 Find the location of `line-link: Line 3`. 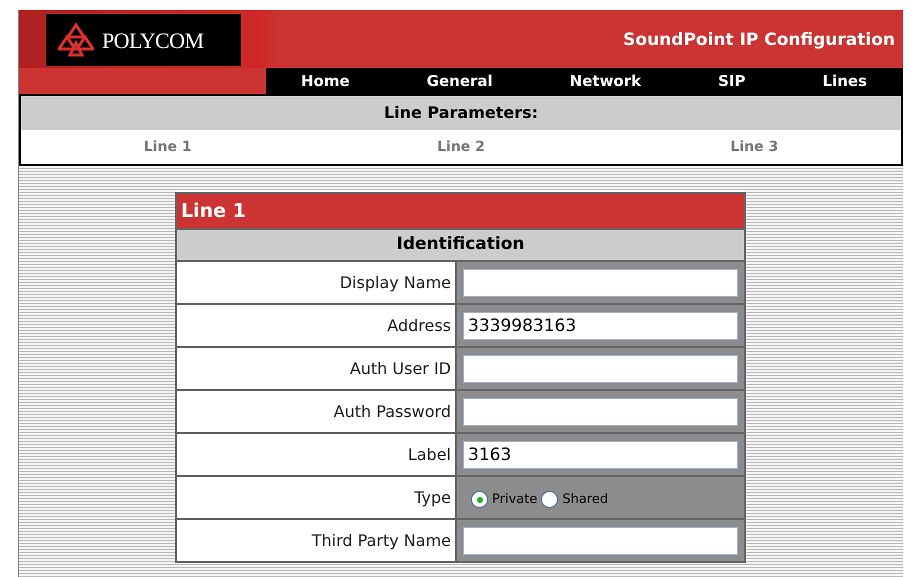

line-link: Line 3 is located at coordinates (754, 147).